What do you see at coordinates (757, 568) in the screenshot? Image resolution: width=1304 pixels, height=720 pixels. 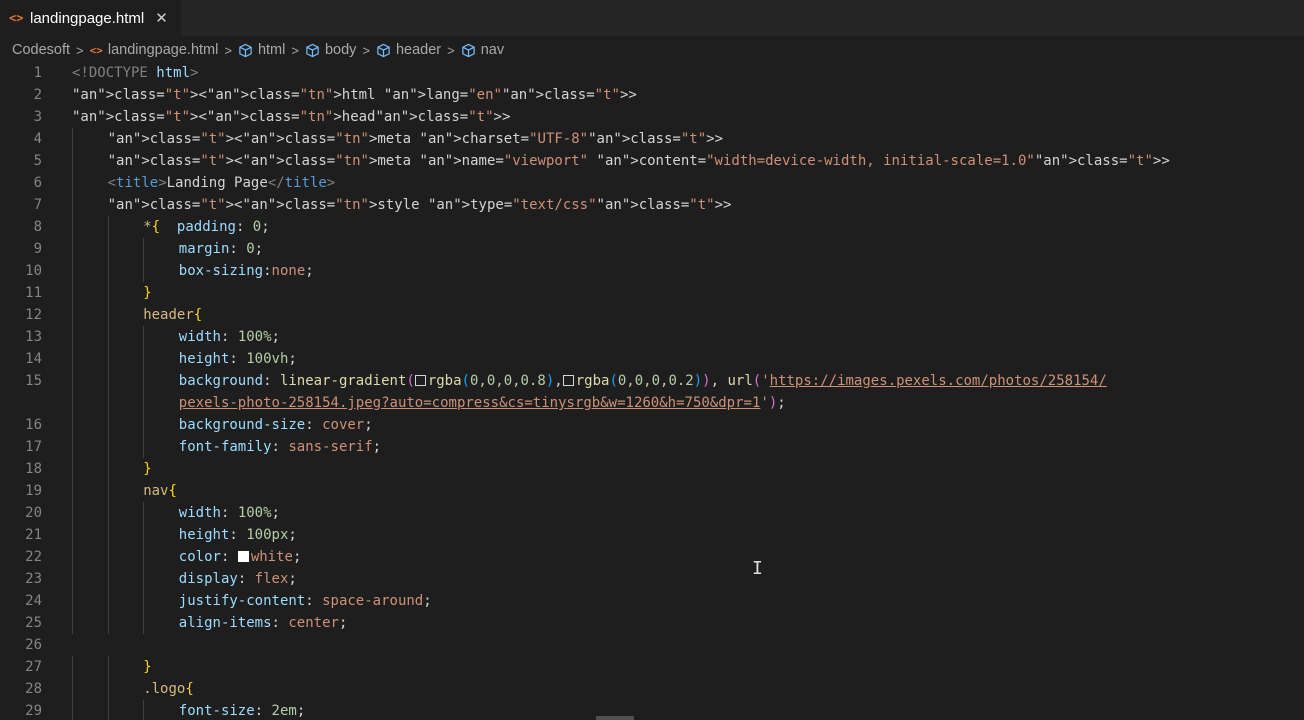 I see `text-cursor-icon: I` at bounding box center [757, 568].